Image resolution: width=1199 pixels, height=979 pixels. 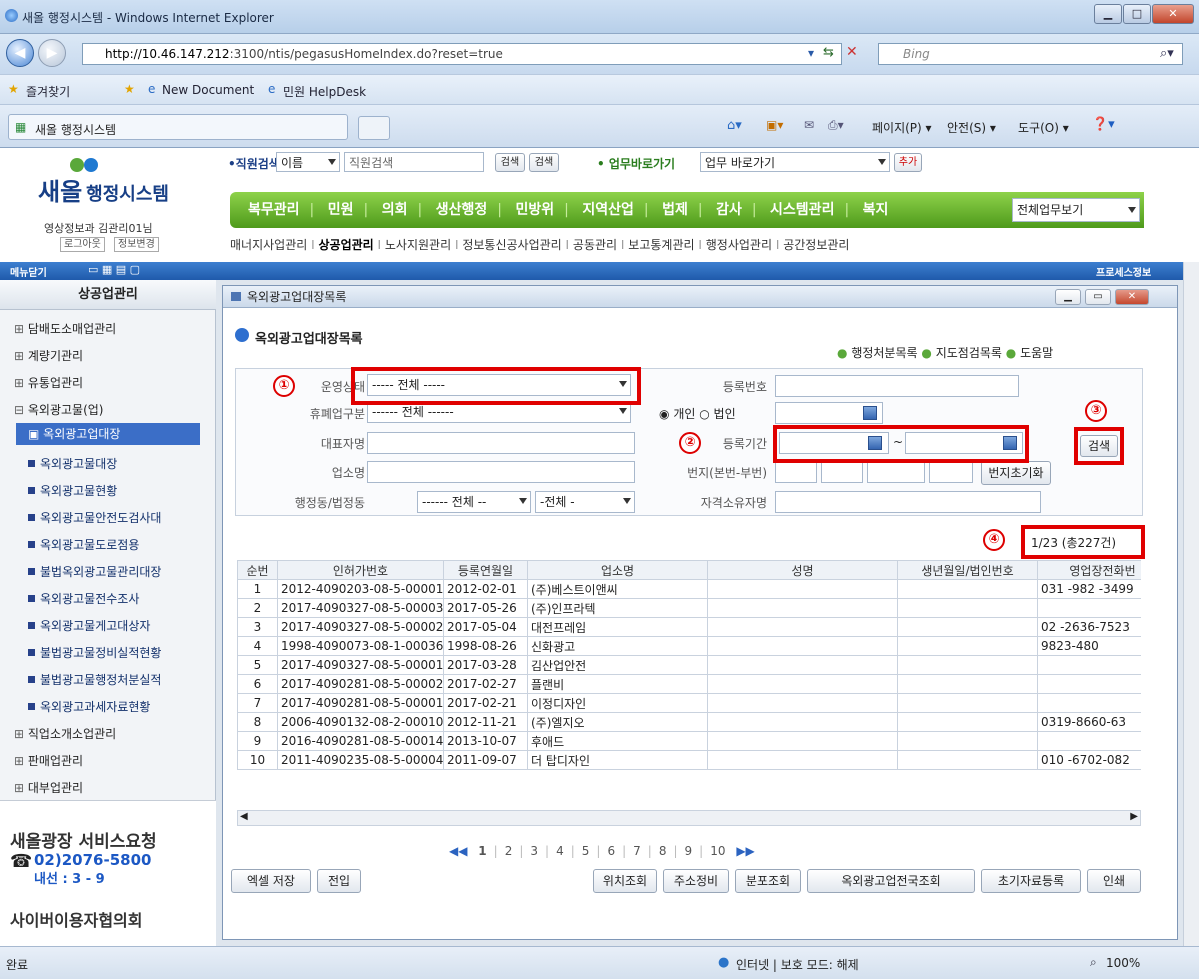 I want to click on column-header: 영업장전화번, so click(x=1089, y=570).